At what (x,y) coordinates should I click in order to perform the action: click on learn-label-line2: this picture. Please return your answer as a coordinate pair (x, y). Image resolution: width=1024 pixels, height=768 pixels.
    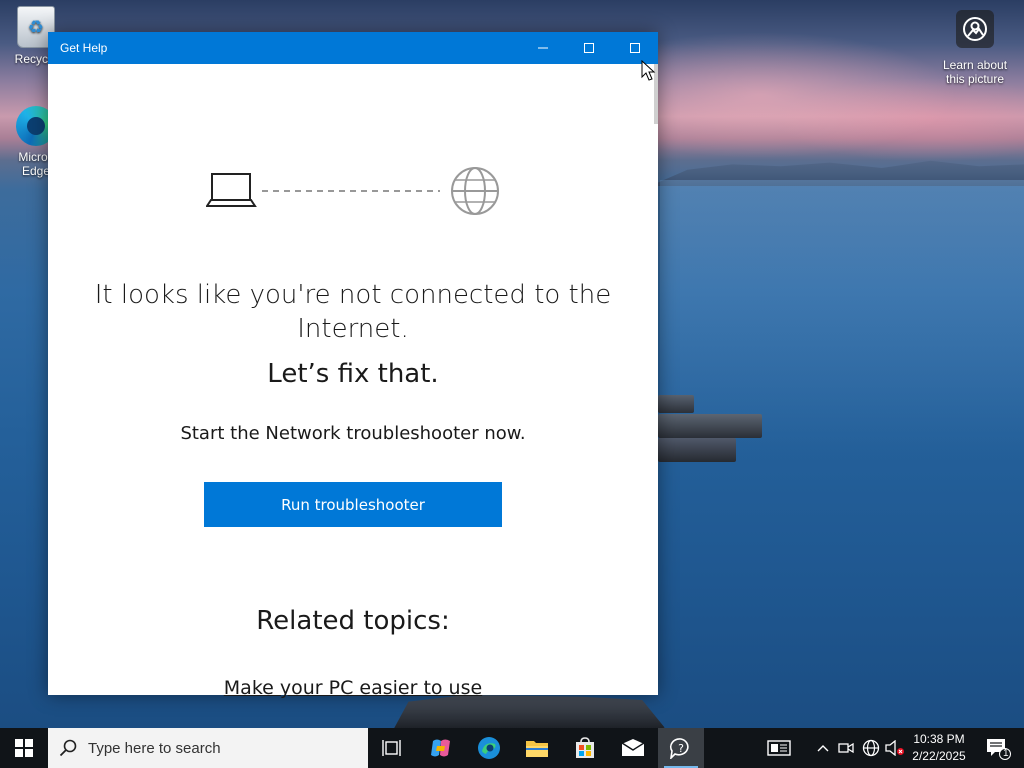
    Looking at the image, I should click on (975, 79).